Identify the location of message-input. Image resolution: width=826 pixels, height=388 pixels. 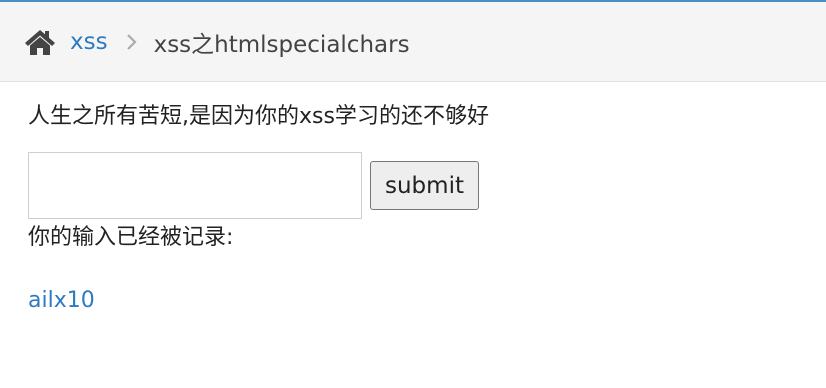
(195, 186).